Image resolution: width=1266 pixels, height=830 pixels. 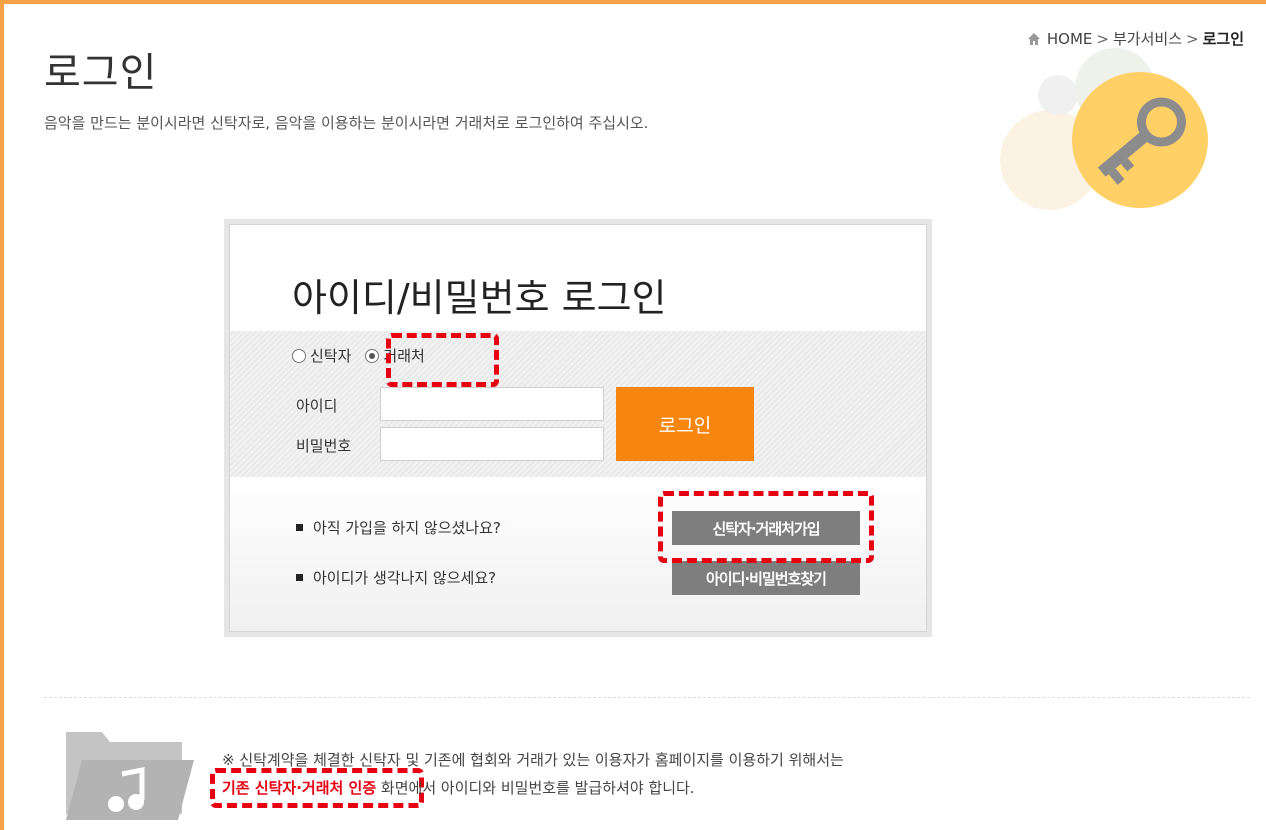 I want to click on signup-question: 아직 가입을 하지 않으셨나요?, so click(x=398, y=527).